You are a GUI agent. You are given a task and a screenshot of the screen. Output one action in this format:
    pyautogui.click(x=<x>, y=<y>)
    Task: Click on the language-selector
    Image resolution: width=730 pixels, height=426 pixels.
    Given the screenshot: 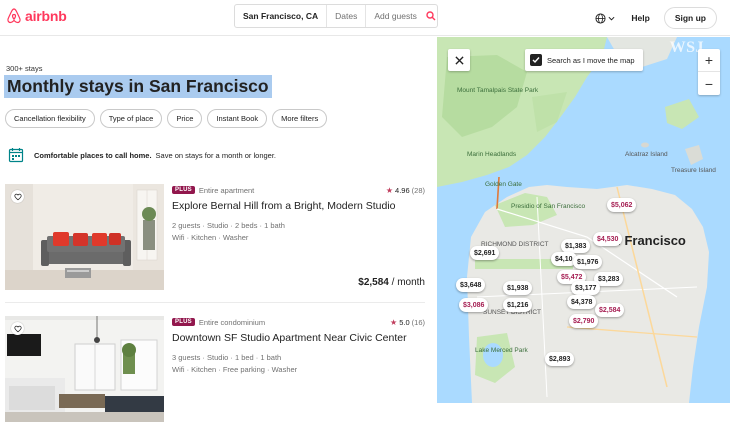 What is the action you would take?
    pyautogui.click(x=605, y=18)
    